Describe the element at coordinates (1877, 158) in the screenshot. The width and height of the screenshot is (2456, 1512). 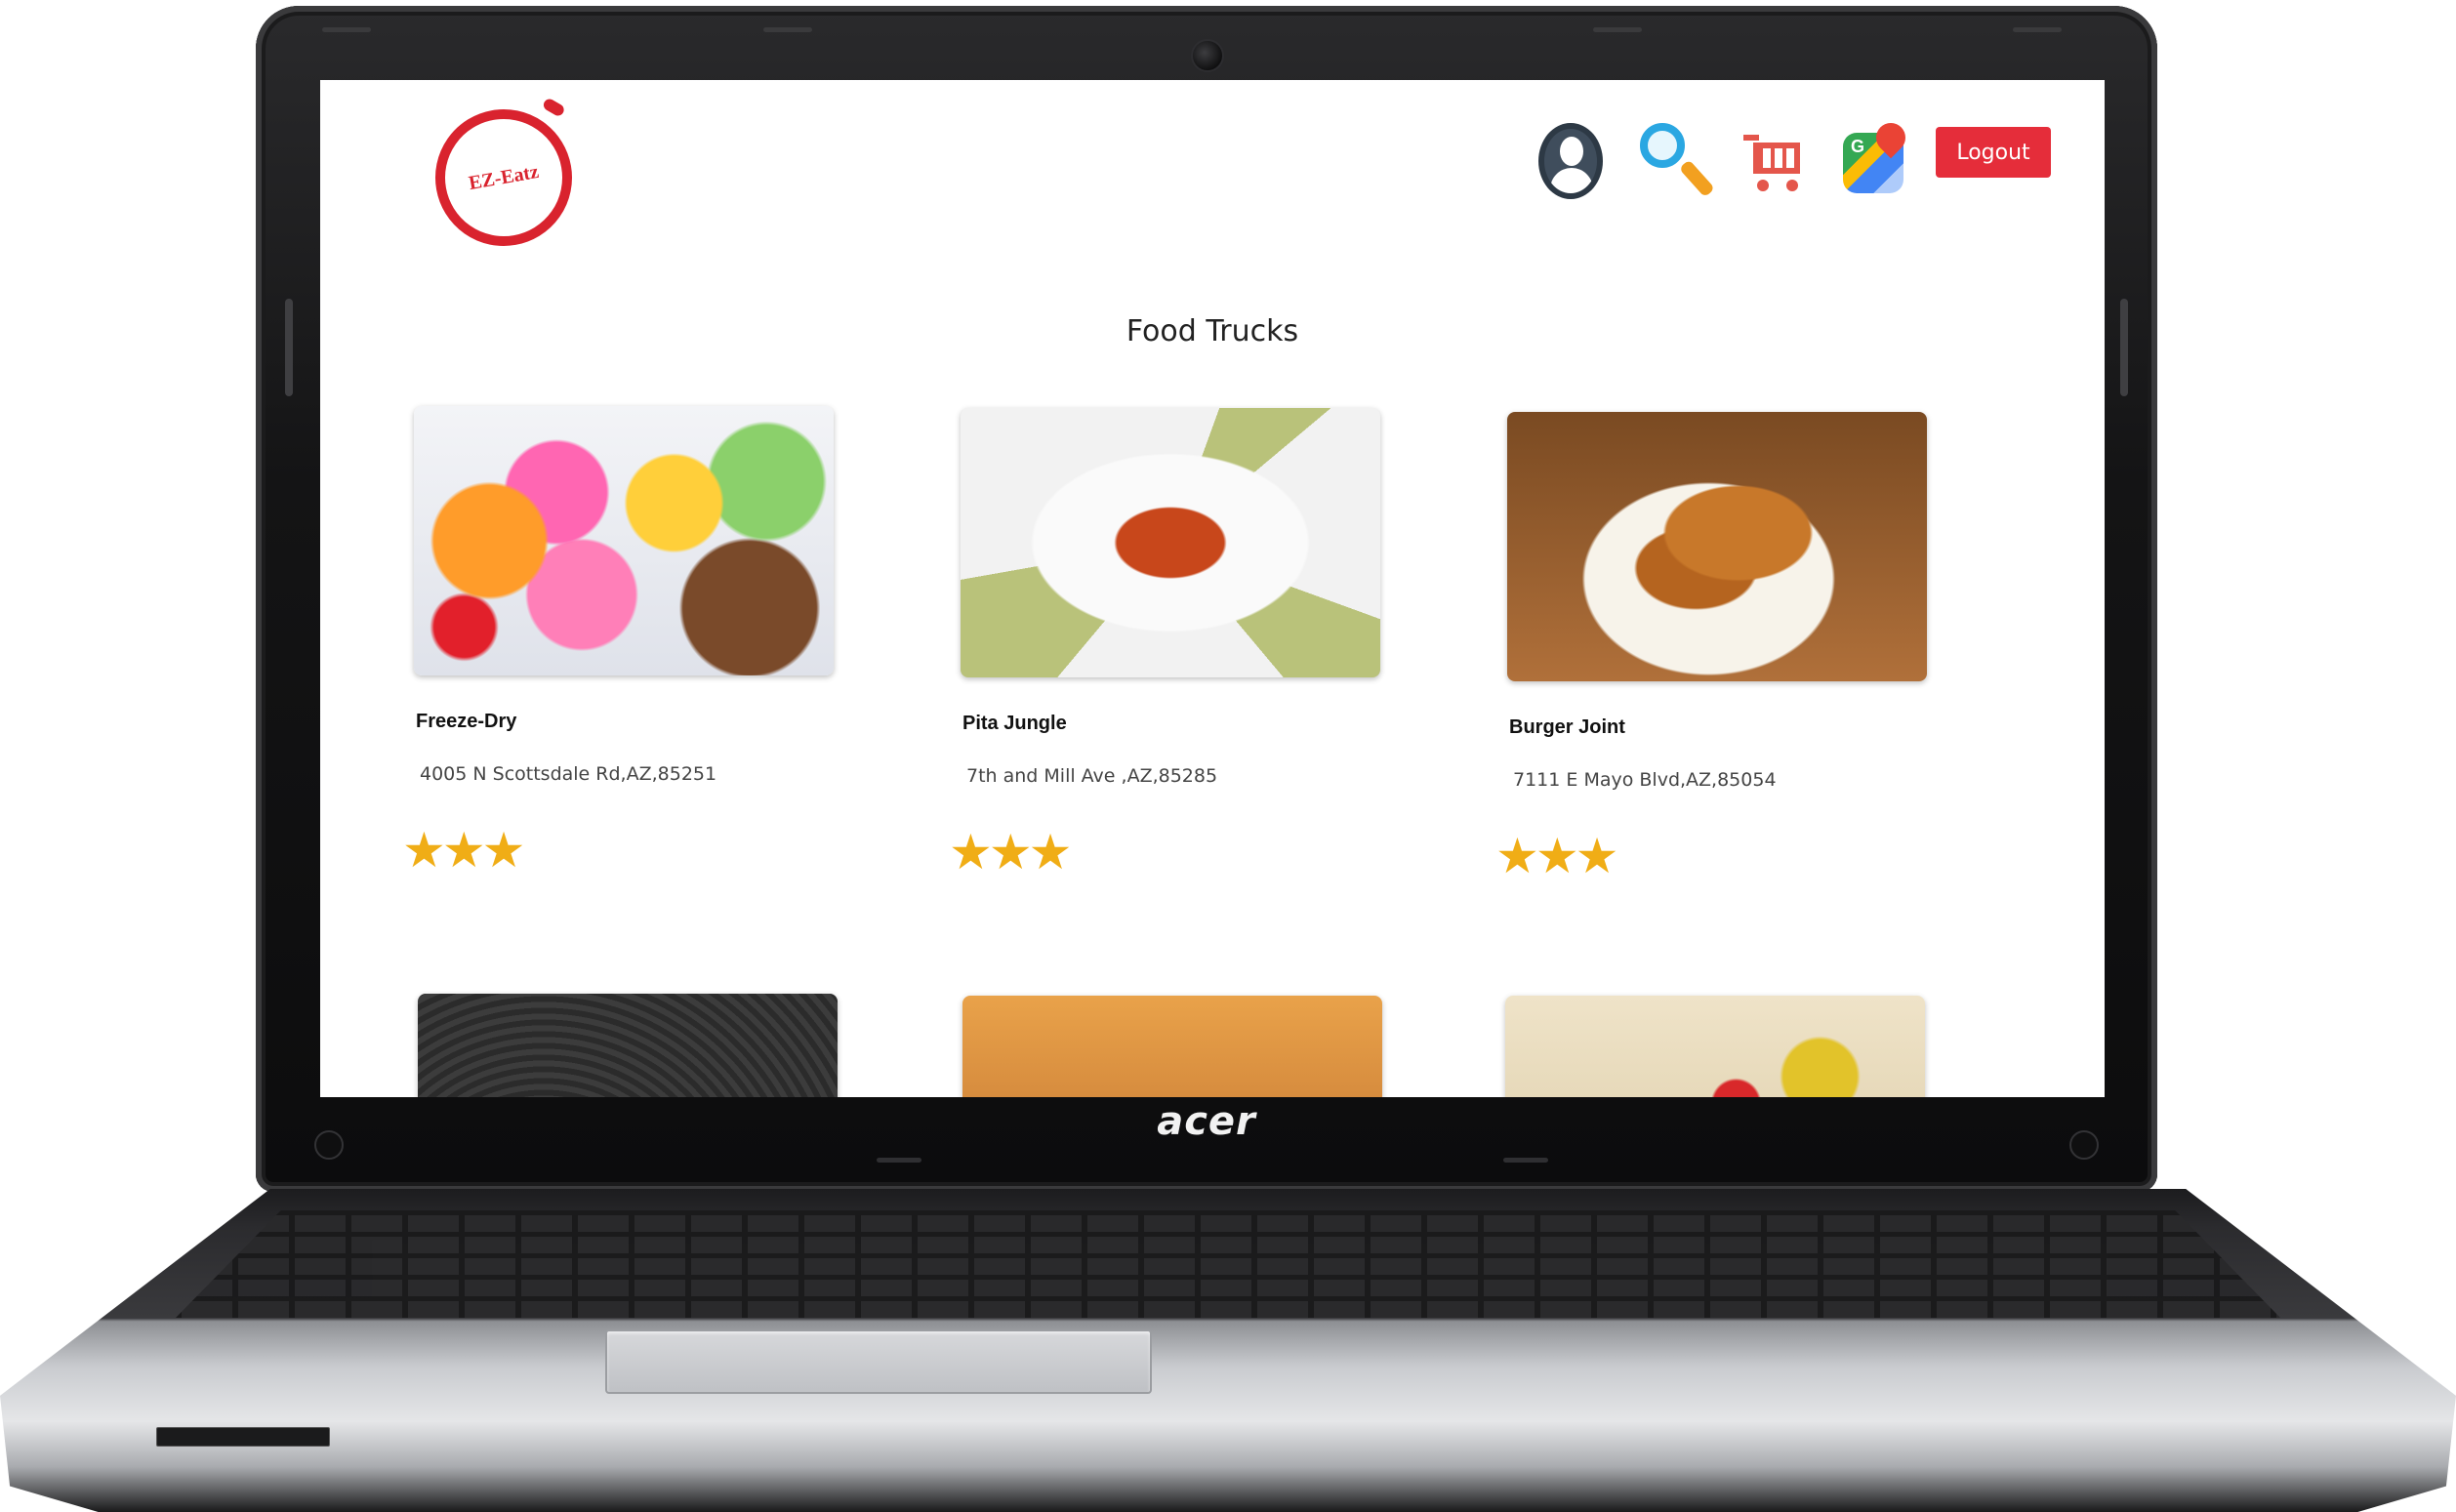
I see `google-maps-icon: G` at that location.